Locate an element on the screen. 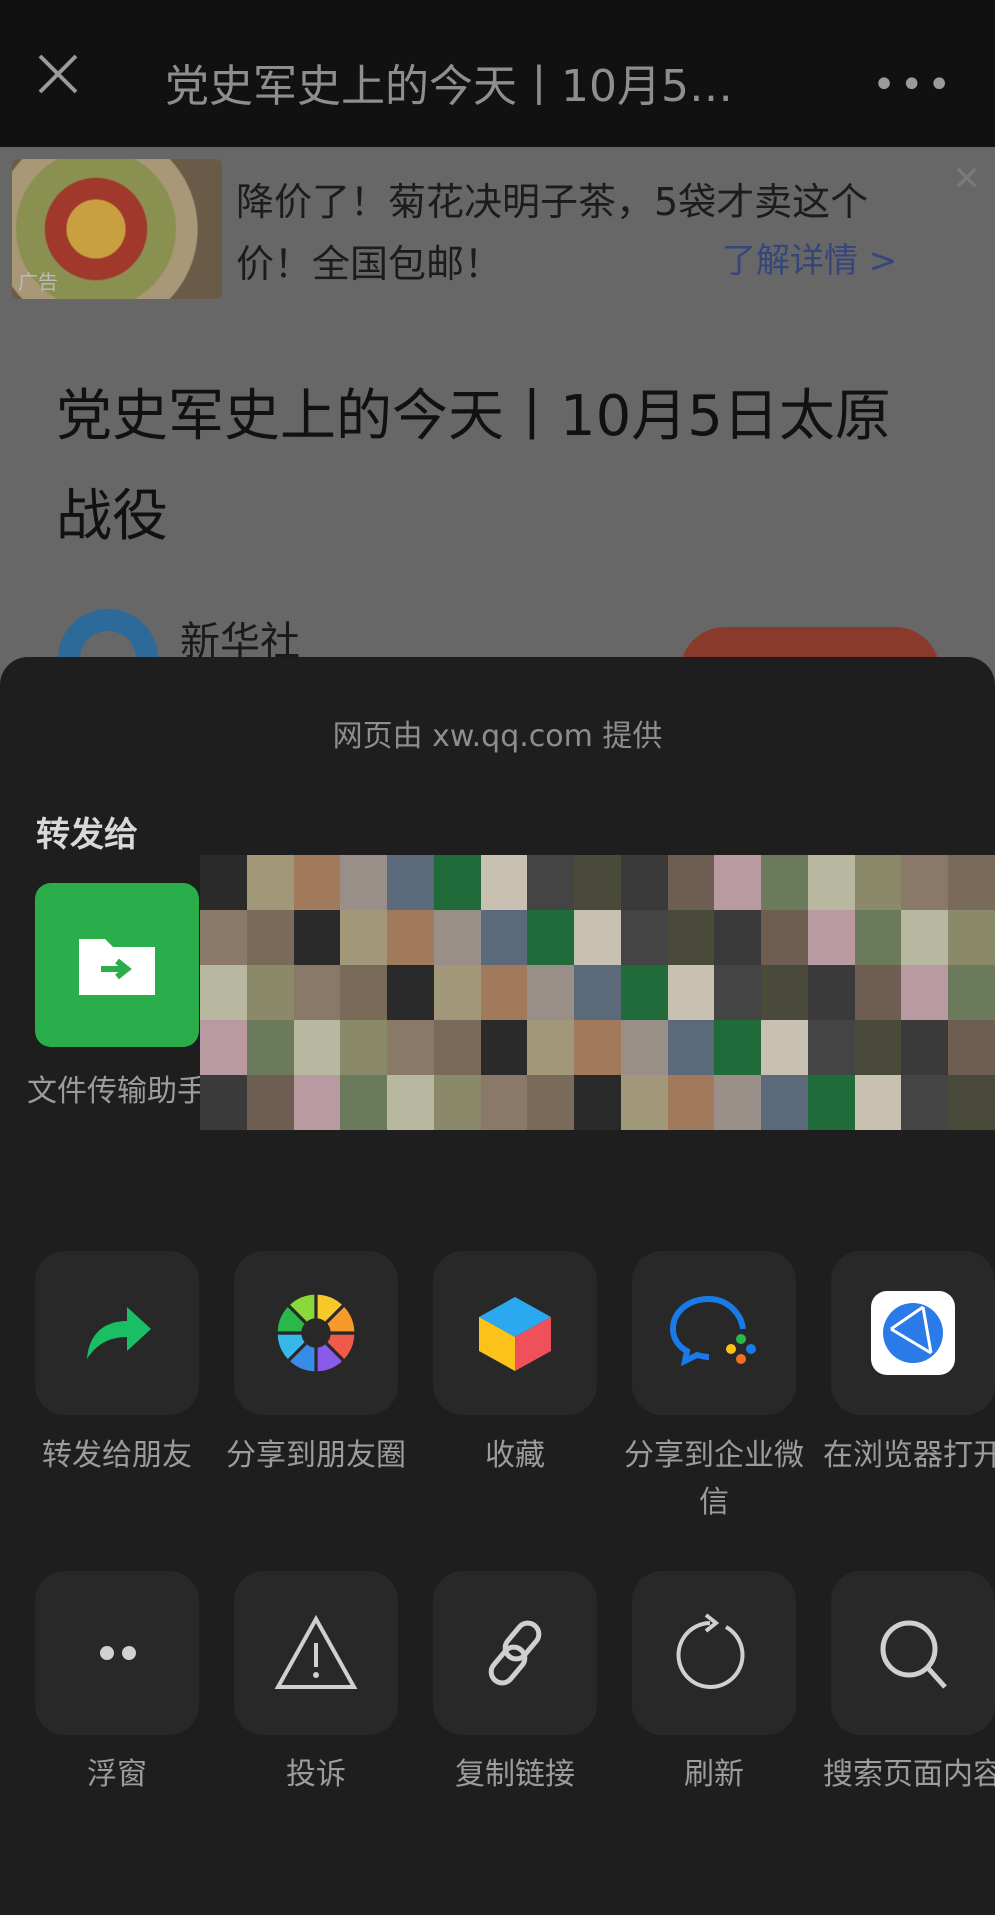 This screenshot has height=1915, width=995. ad-learn-more-link: 了解详情 > is located at coordinates (809, 257).